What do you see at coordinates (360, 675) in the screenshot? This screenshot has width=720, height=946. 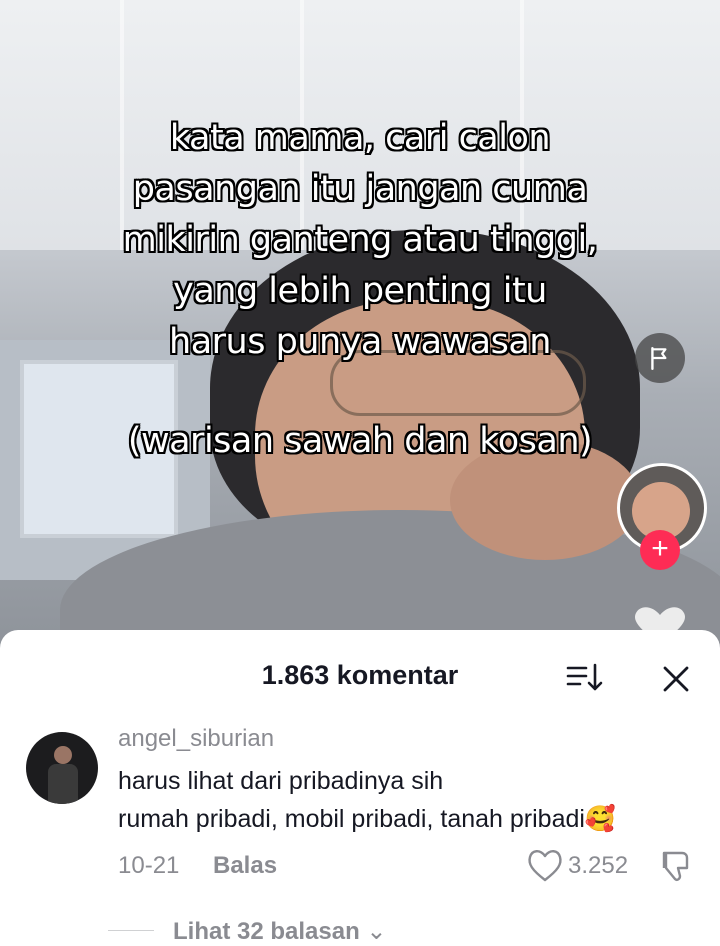 I see `comments-count-title: 1.863 komentar` at bounding box center [360, 675].